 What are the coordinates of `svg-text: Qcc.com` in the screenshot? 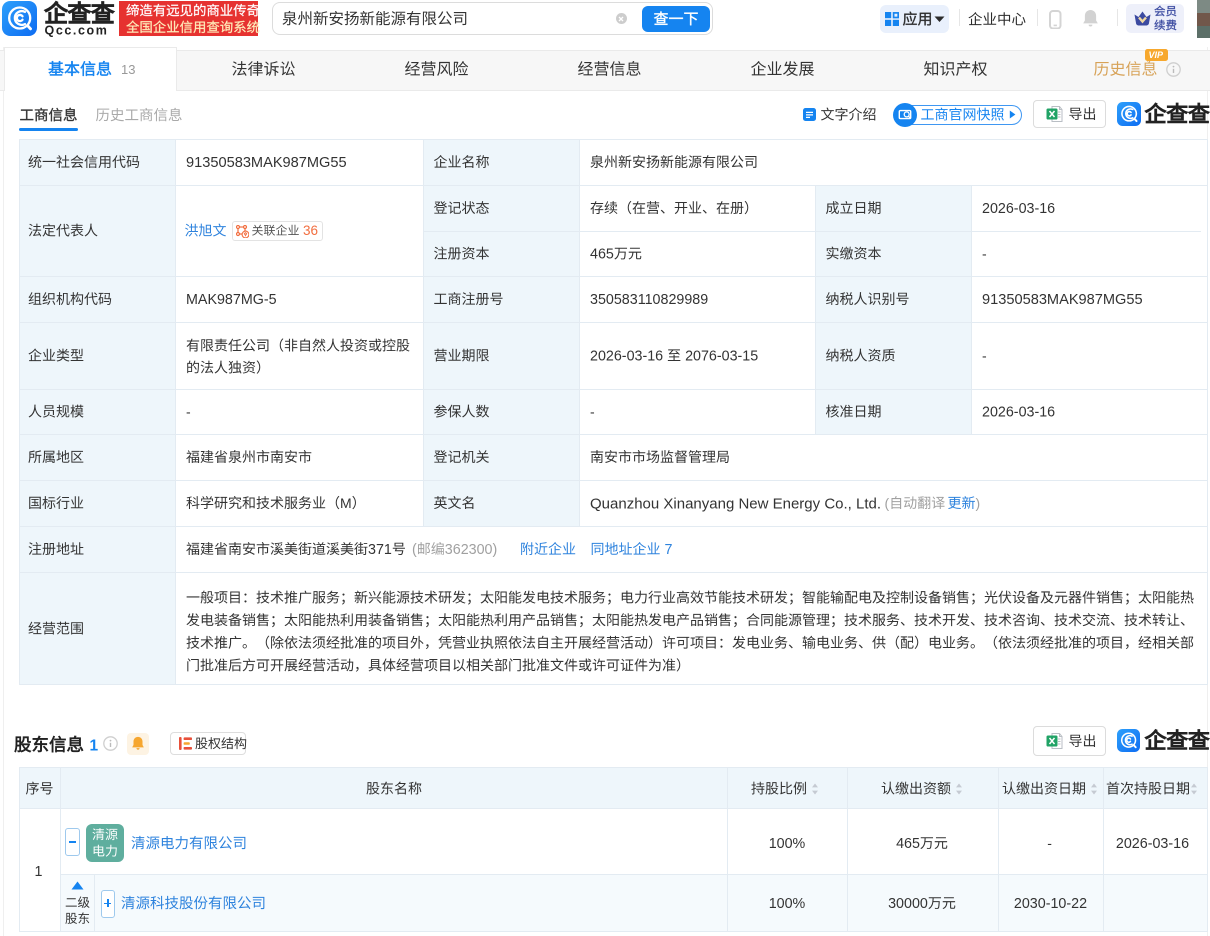 It's located at (77, 31).